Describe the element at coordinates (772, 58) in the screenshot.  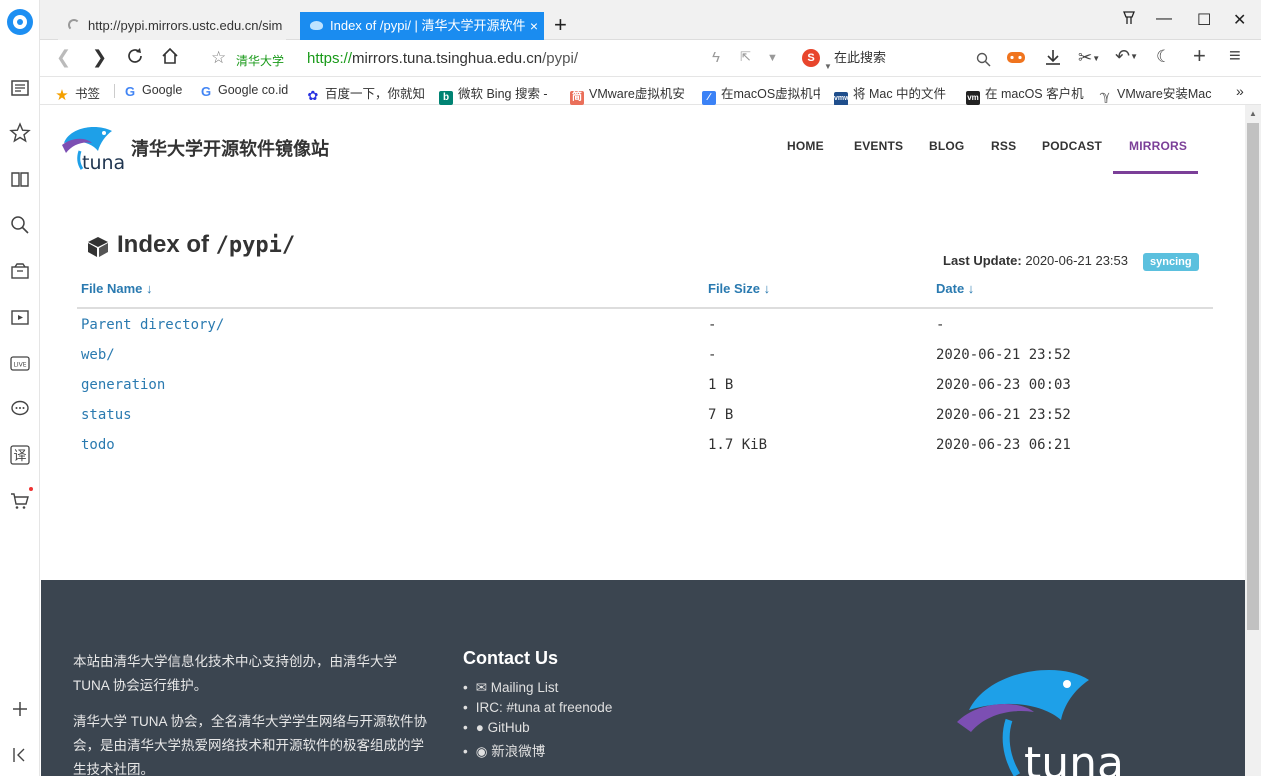
I see `dropdown-chevron-icon: ▼` at that location.